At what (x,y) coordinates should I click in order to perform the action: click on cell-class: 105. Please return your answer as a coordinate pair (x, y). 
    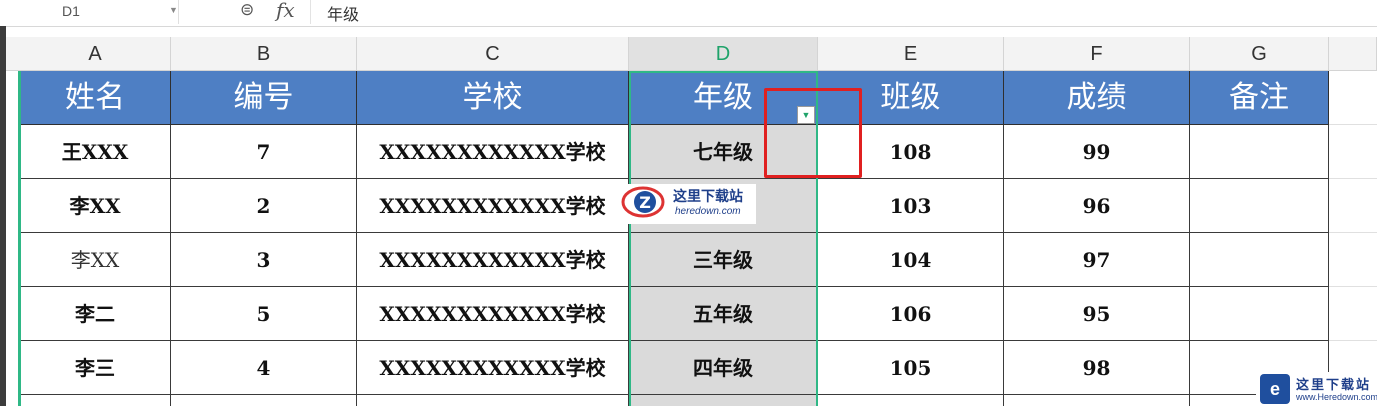
    Looking at the image, I should click on (911, 368).